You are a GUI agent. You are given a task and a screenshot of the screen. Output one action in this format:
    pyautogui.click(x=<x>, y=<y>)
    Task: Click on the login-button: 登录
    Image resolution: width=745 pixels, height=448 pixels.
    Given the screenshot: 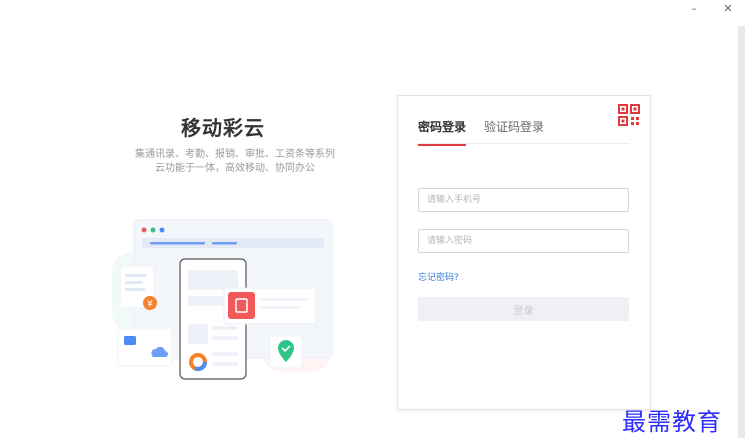 What is the action you would take?
    pyautogui.click(x=523, y=309)
    